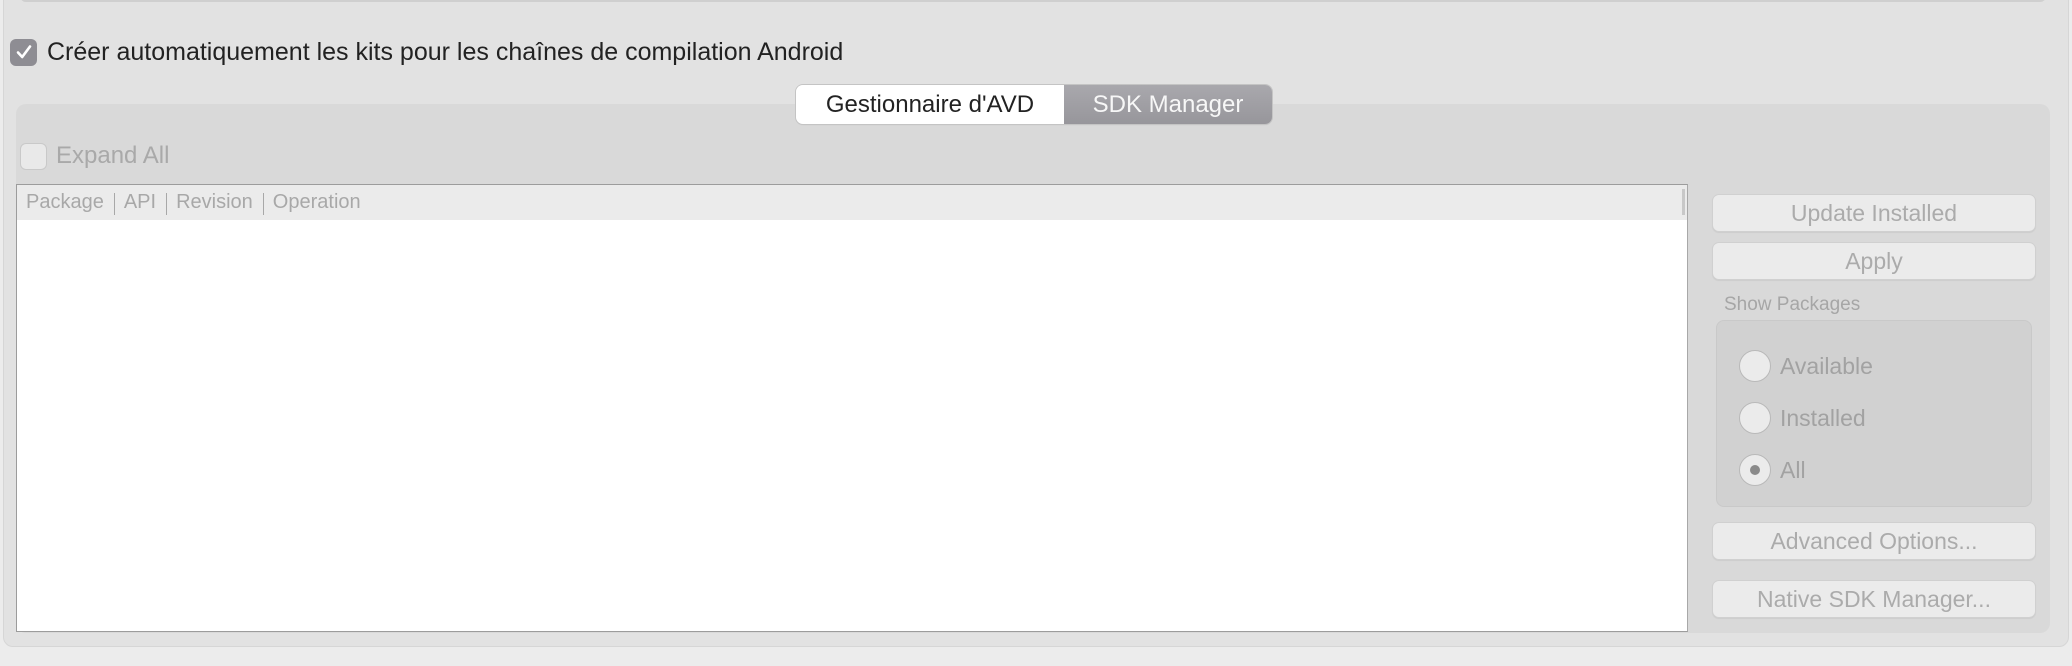 The image size is (2072, 666). What do you see at coordinates (1874, 213) in the screenshot?
I see `update-installed-button: Update Installed` at bounding box center [1874, 213].